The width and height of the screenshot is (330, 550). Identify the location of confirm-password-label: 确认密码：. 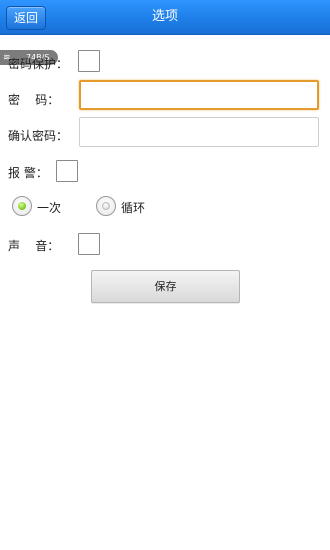
(38, 136).